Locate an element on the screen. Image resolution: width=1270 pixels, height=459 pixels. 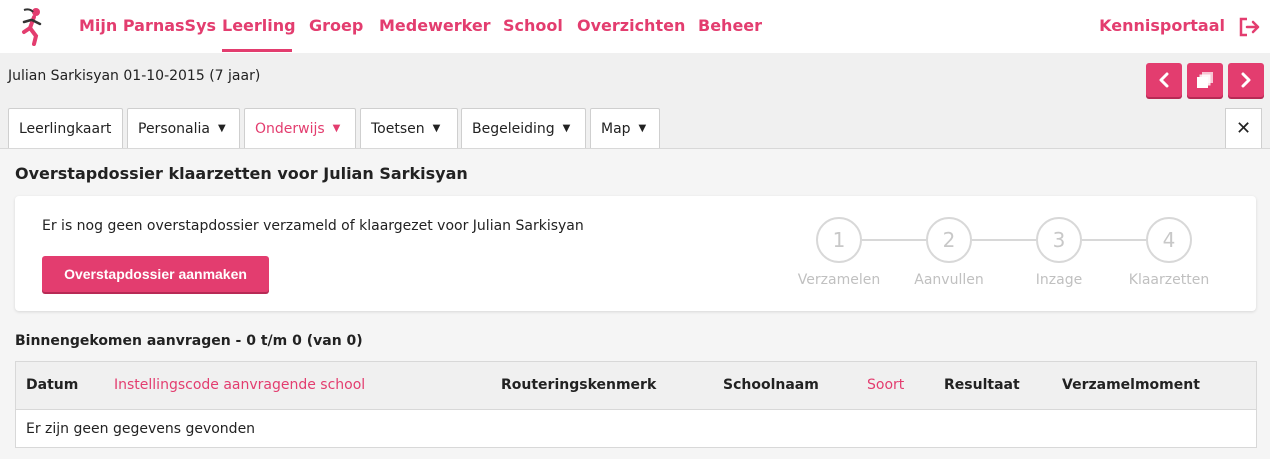
tab-map: Map ▼ is located at coordinates (625, 128).